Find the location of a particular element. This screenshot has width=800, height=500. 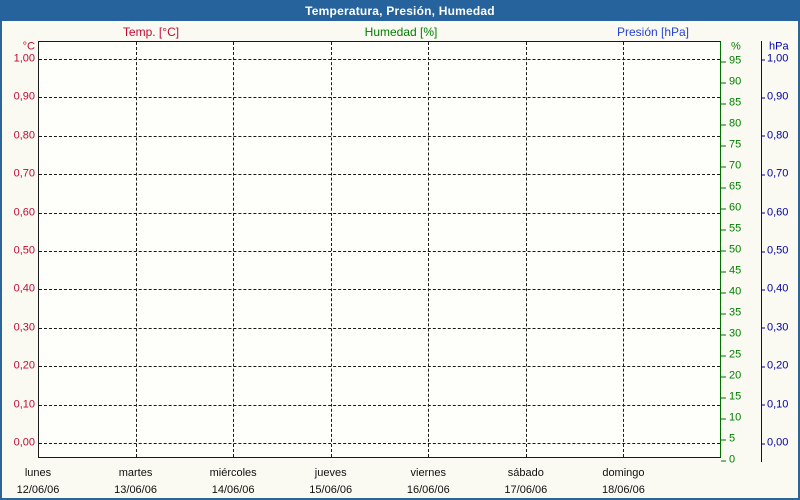

pressure-axis-tick-label: 0,30 is located at coordinates (774, 327).